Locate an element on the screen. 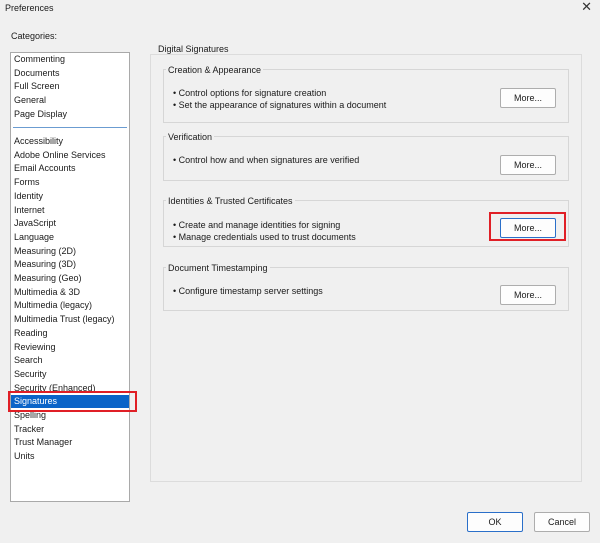  category-item: Language is located at coordinates (71, 237).